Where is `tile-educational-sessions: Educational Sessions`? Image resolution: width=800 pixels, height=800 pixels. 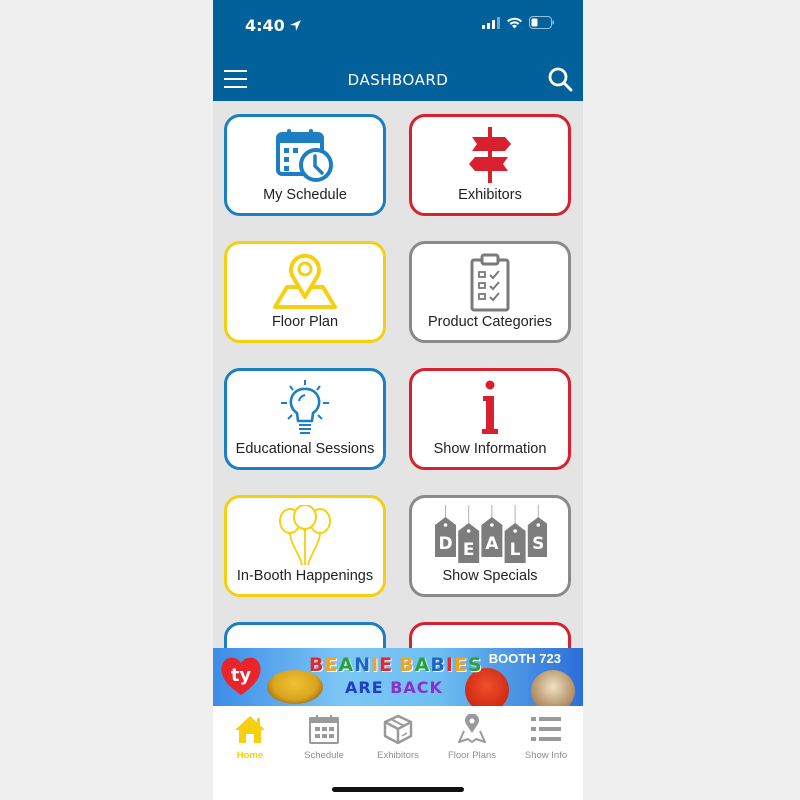
tile-educational-sessions: Educational Sessions is located at coordinates (305, 419).